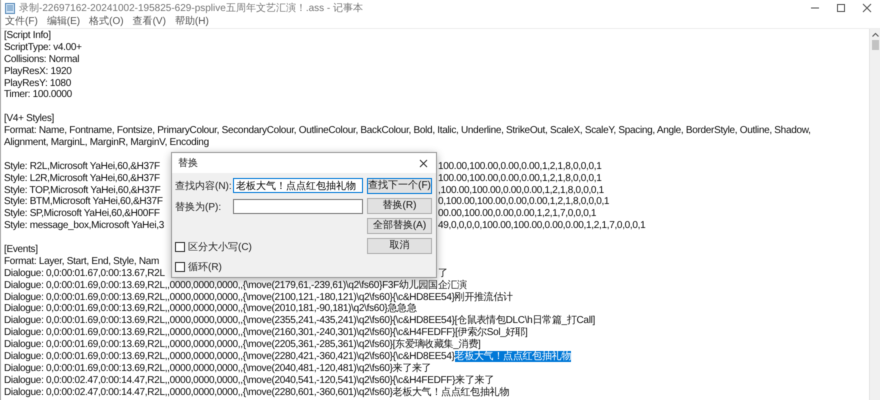  Describe the element at coordinates (399, 226) in the screenshot. I see `dialog-button: 全部替换(A)` at that location.